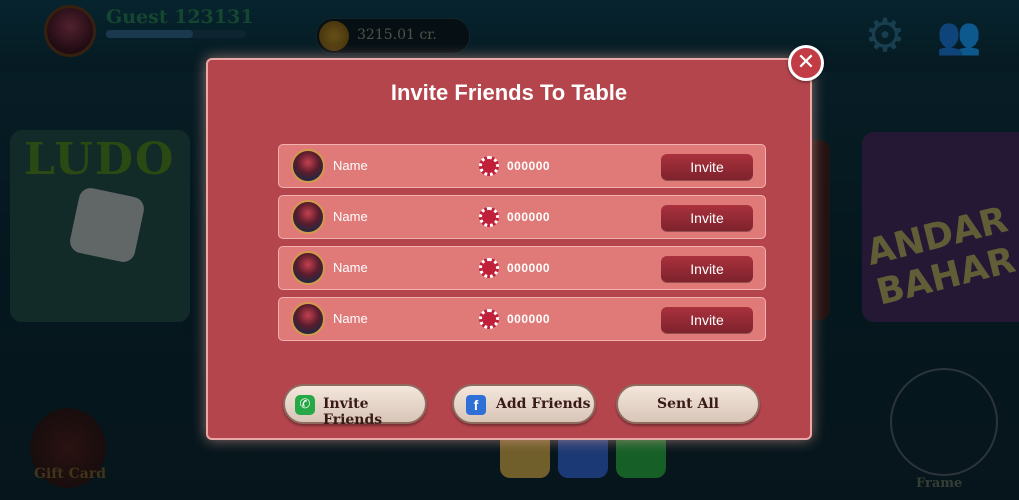  I want to click on facebook-icon: f, so click(476, 405).